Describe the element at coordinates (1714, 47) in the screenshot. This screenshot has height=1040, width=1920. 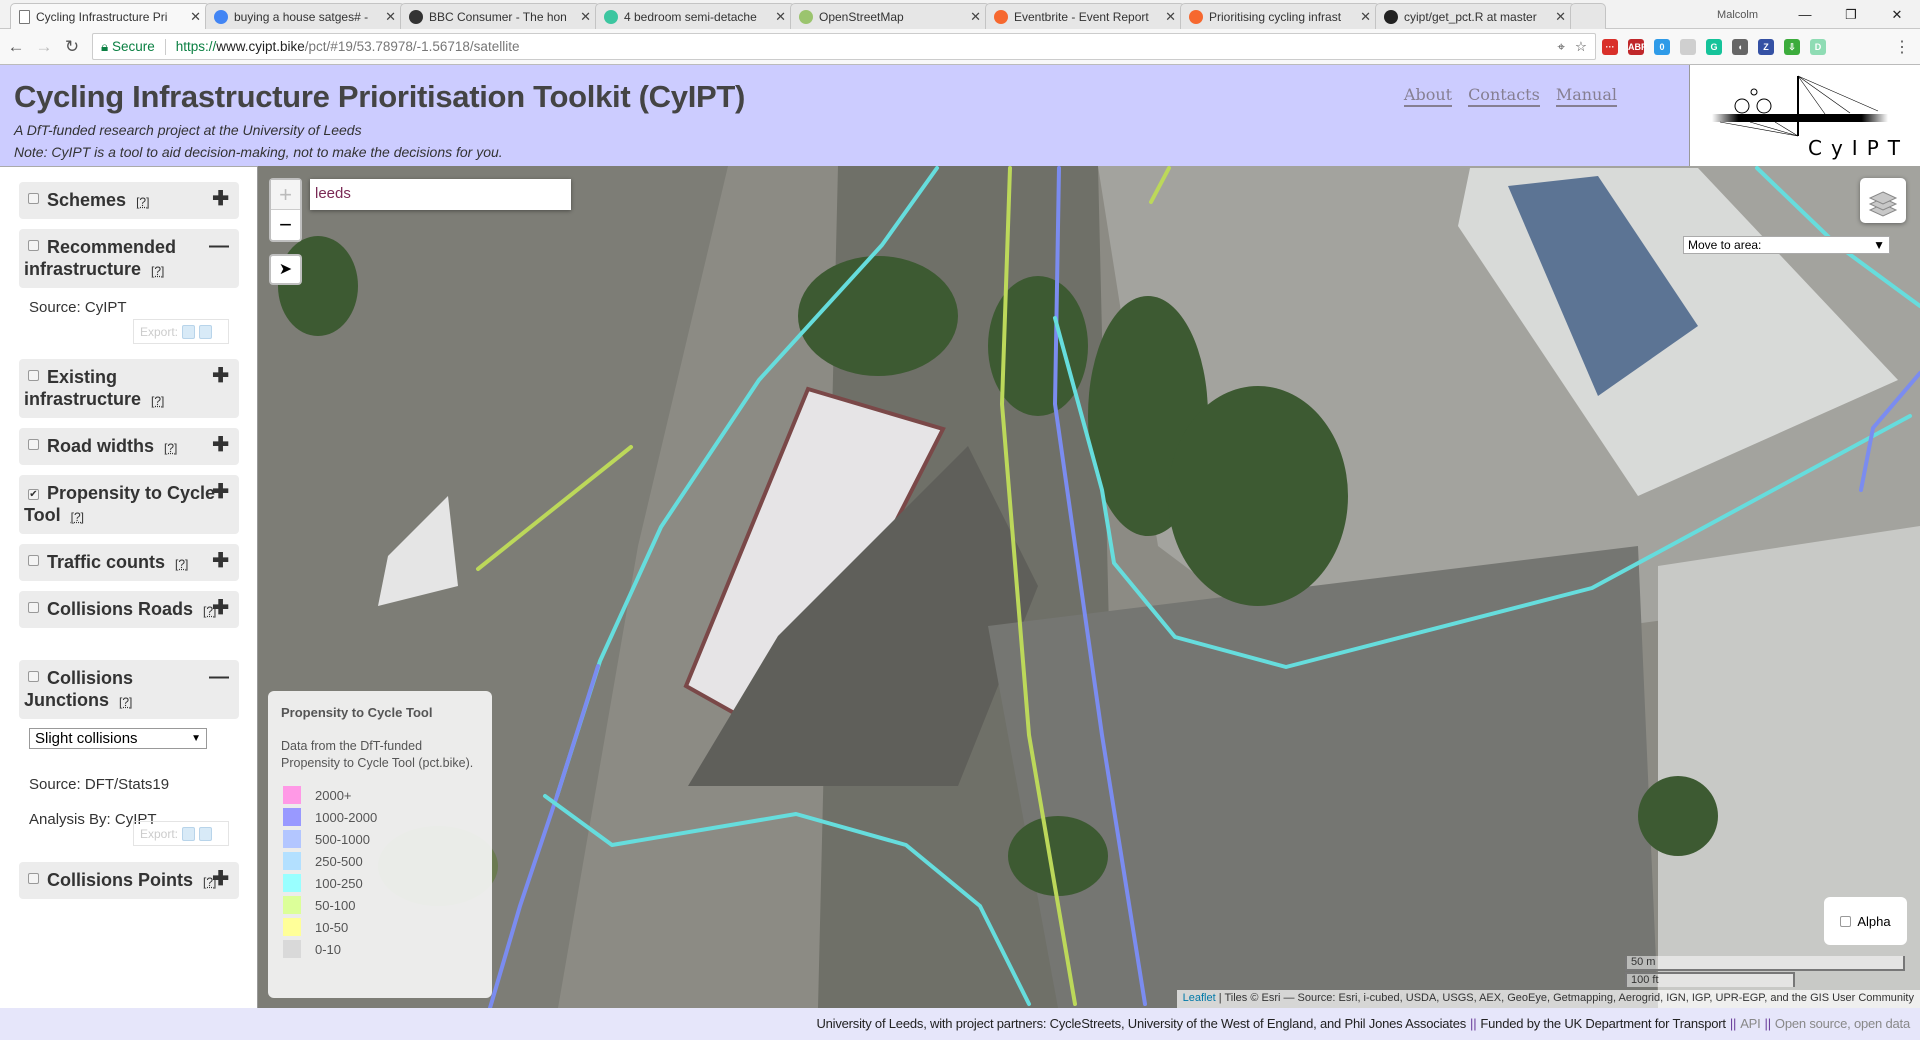
I see `extension-icon: G` at that location.